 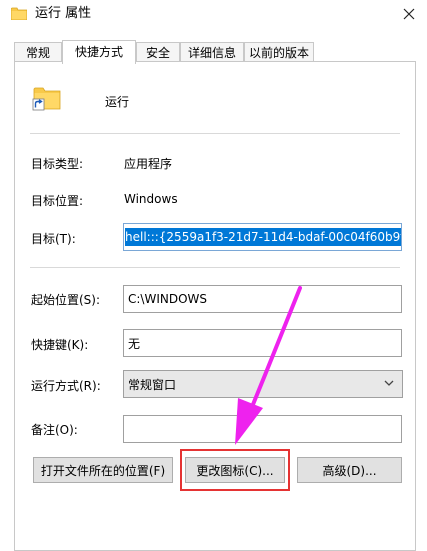 I want to click on start-in-input: C:\WINDOWS, so click(x=262, y=299).